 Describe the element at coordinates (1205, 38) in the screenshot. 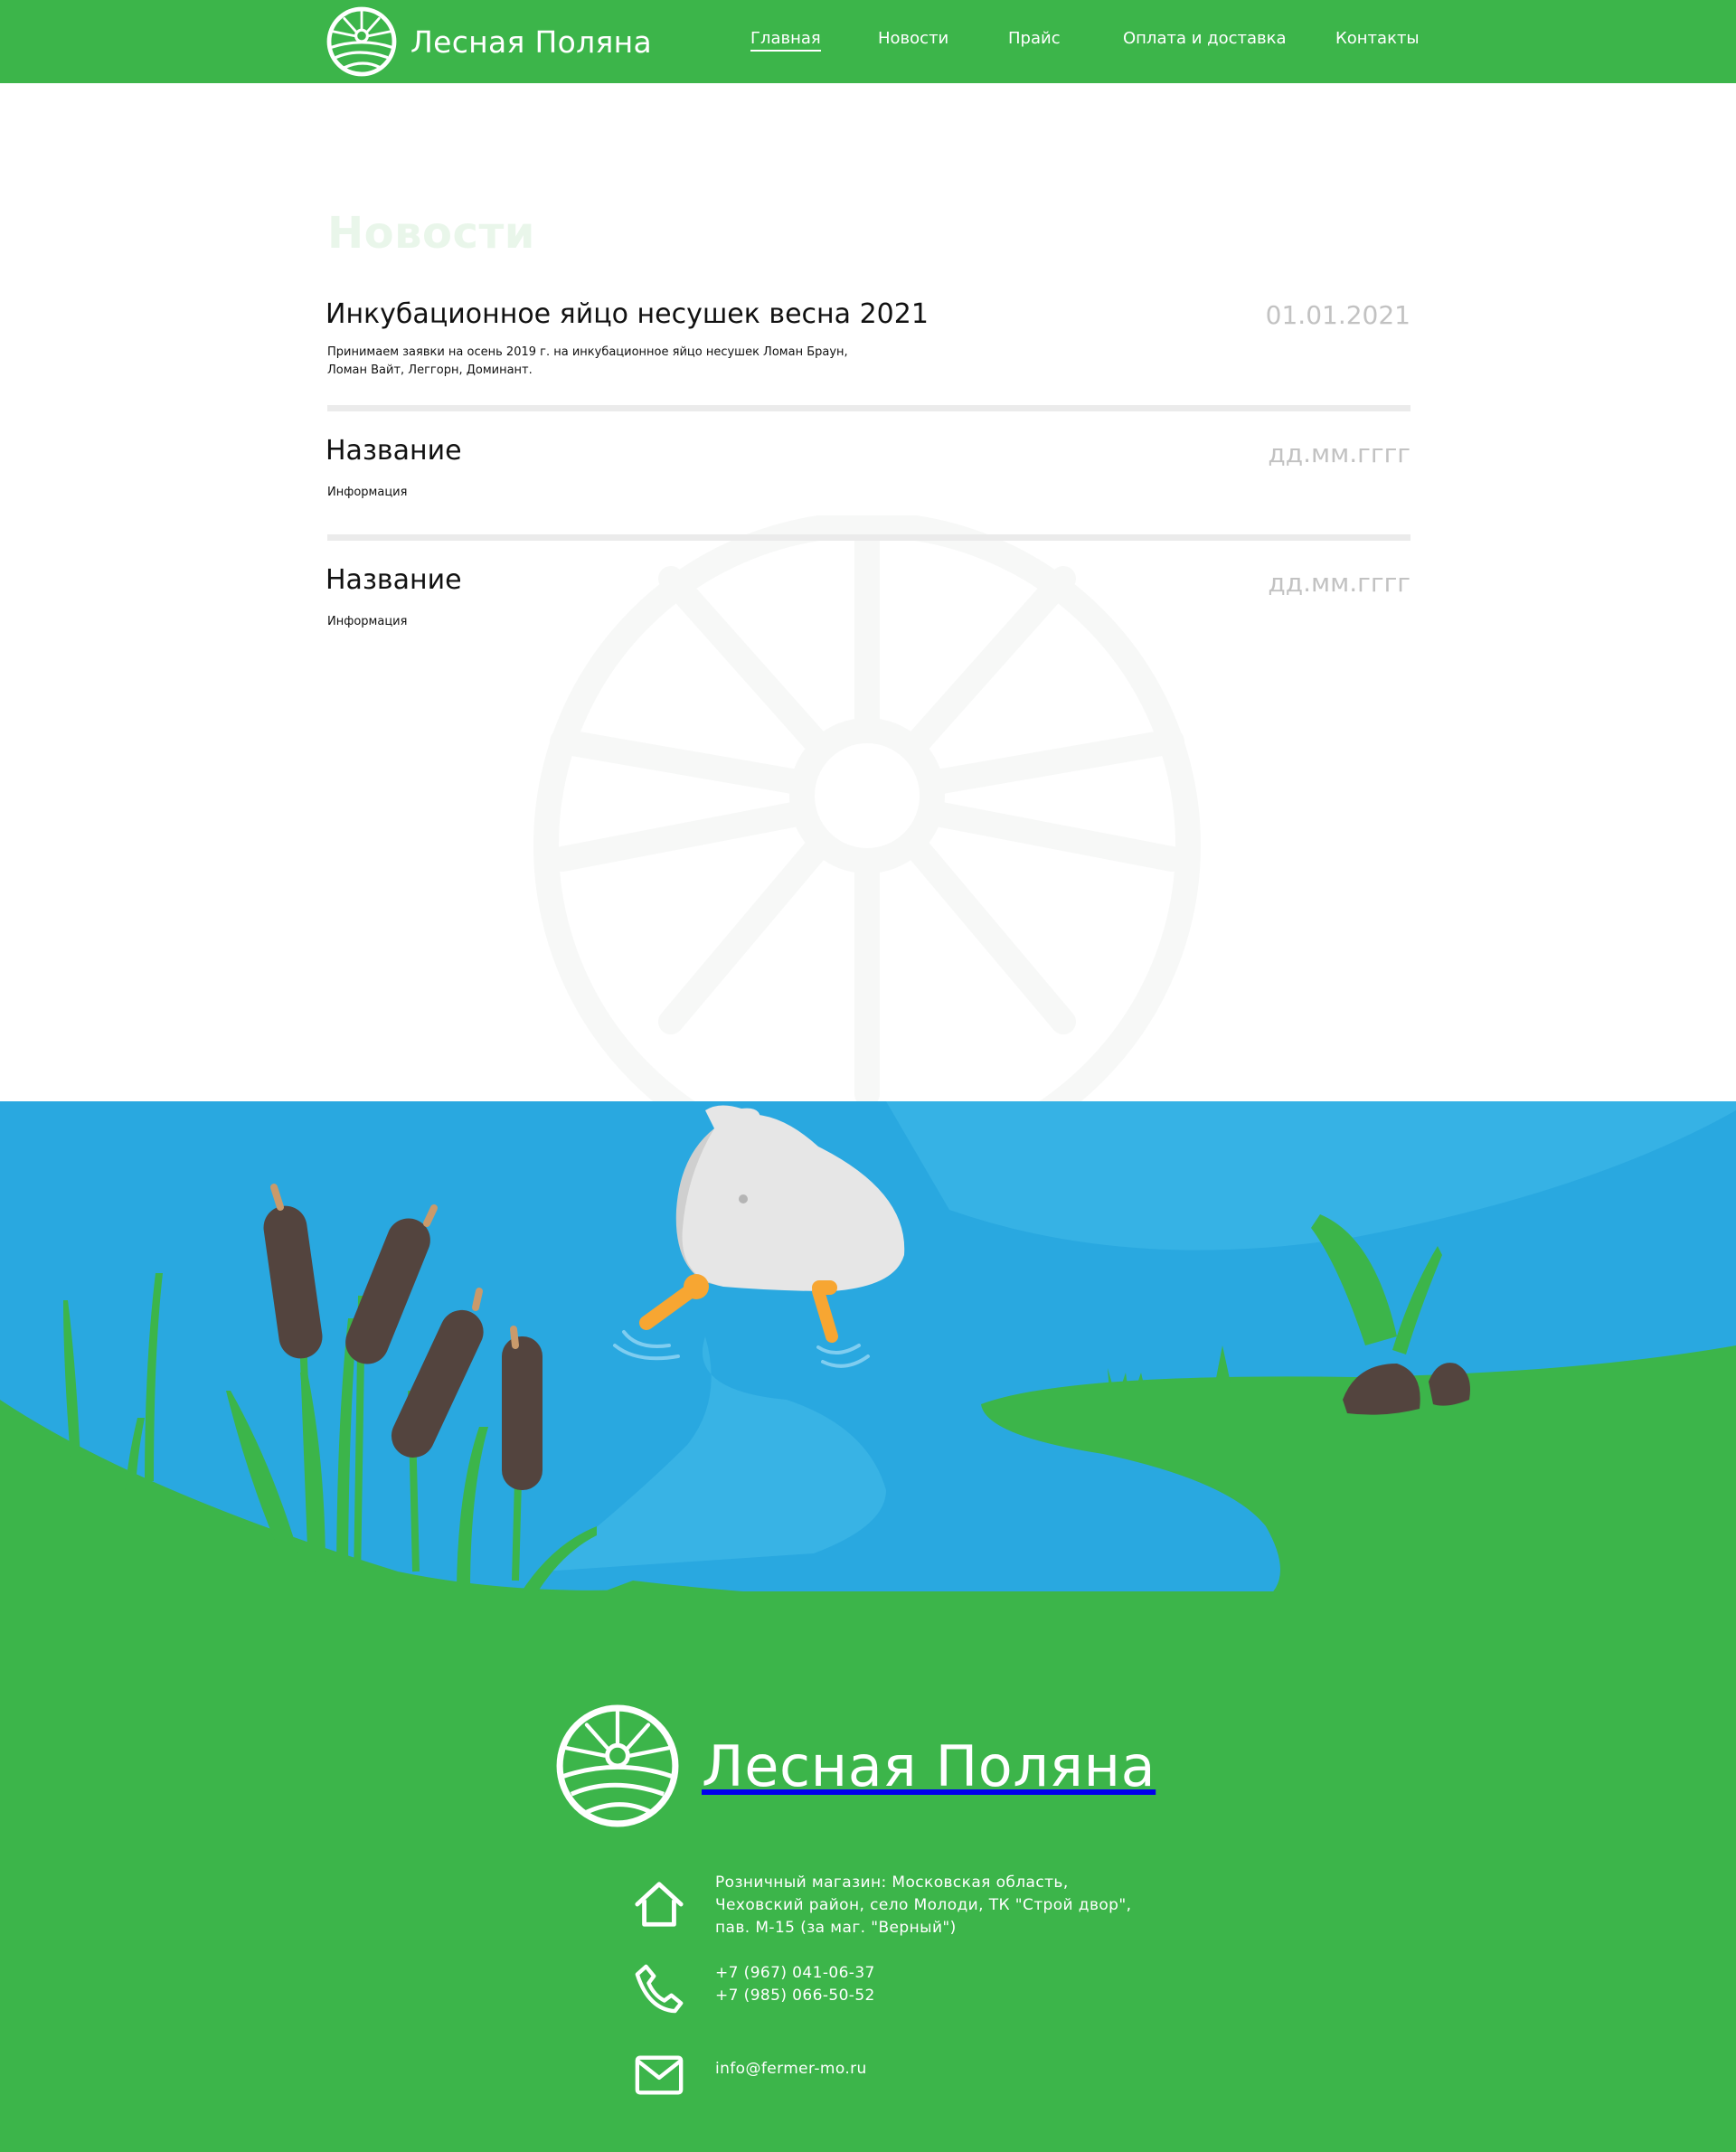

I see `nav-item-payment-delivery: Оплата и доставка` at that location.